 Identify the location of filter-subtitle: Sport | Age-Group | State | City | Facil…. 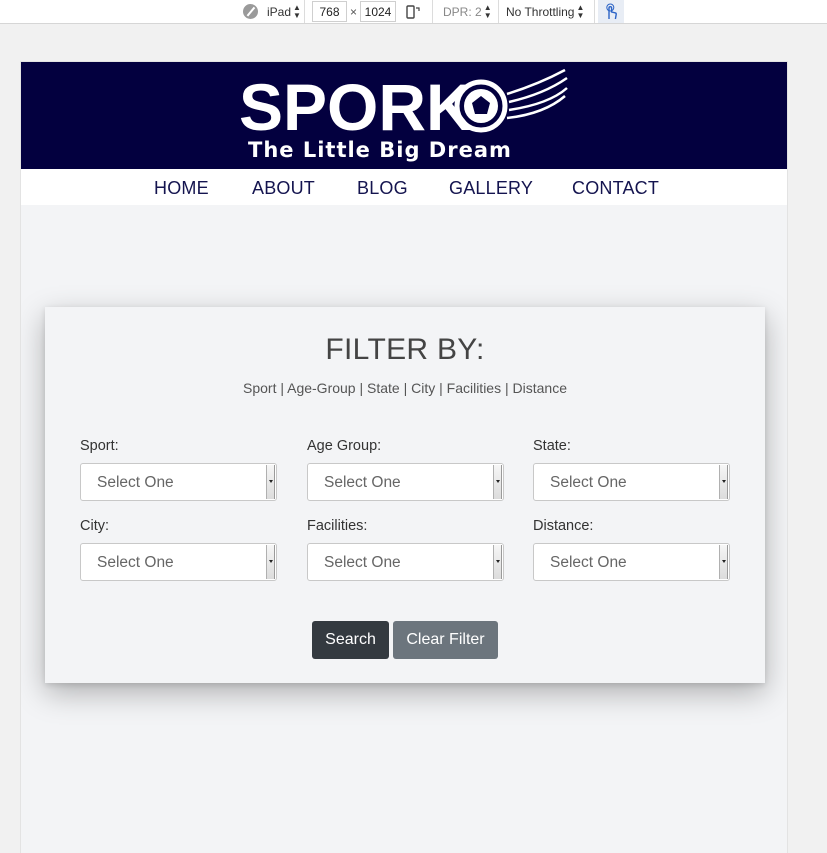
(405, 388).